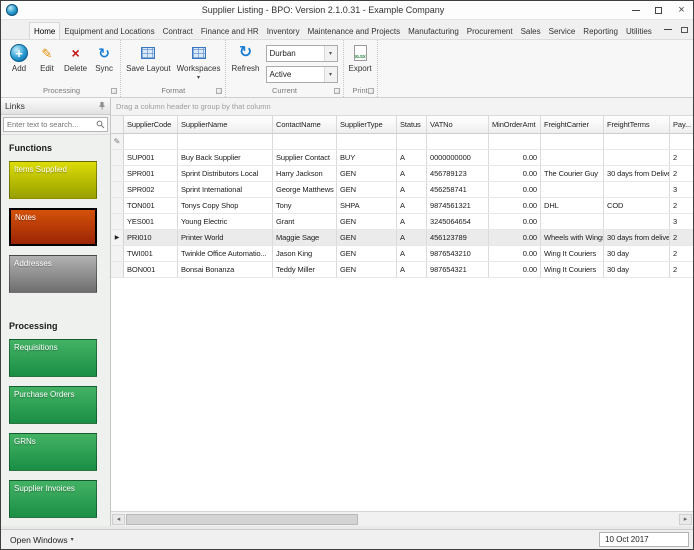 This screenshot has height=550, width=694. I want to click on cell-suppliertype: GEN, so click(367, 173).